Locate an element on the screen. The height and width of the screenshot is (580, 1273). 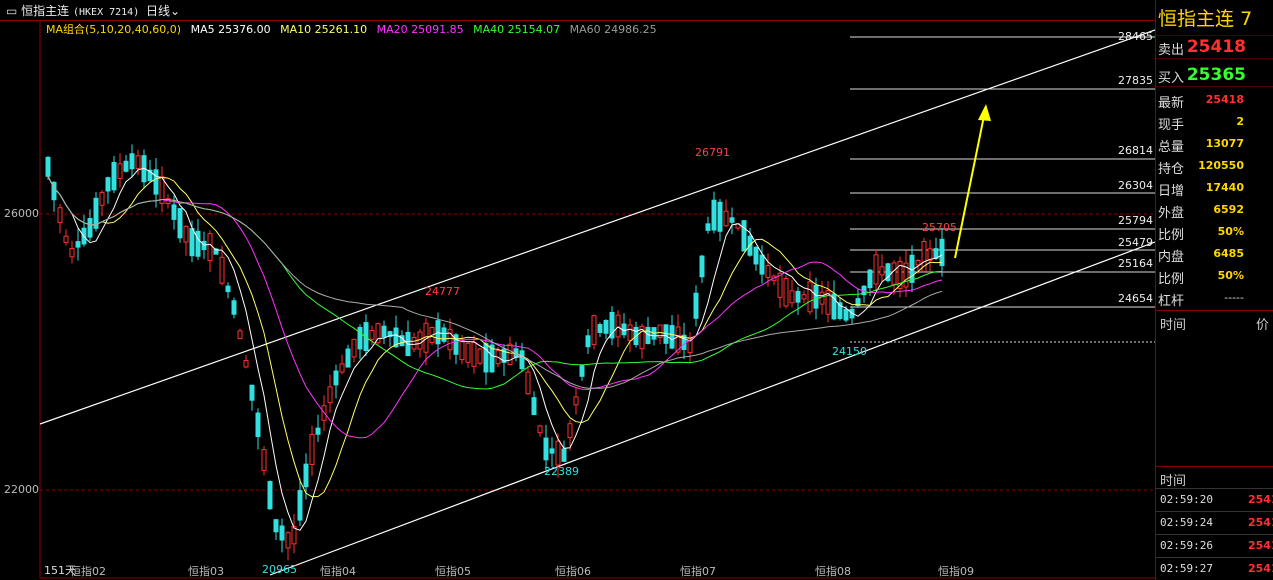
level-label: 25794 is located at coordinates (1135, 220).